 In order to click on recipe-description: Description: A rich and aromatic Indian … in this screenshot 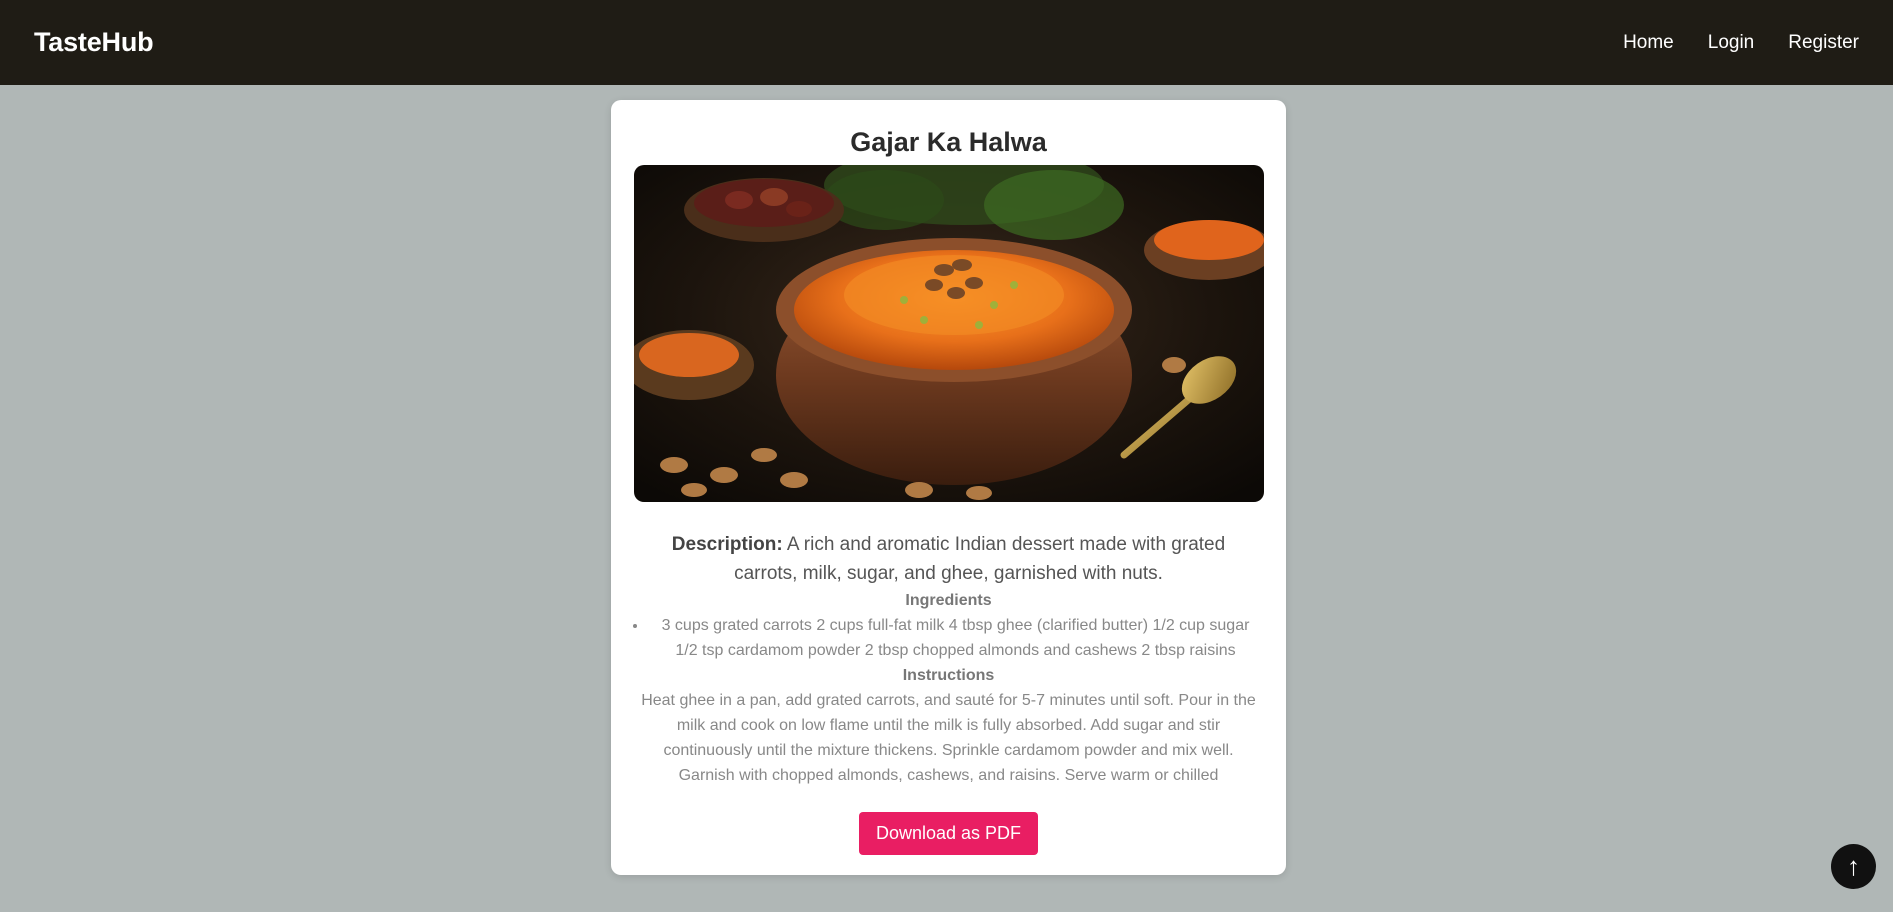, I will do `click(948, 559)`.